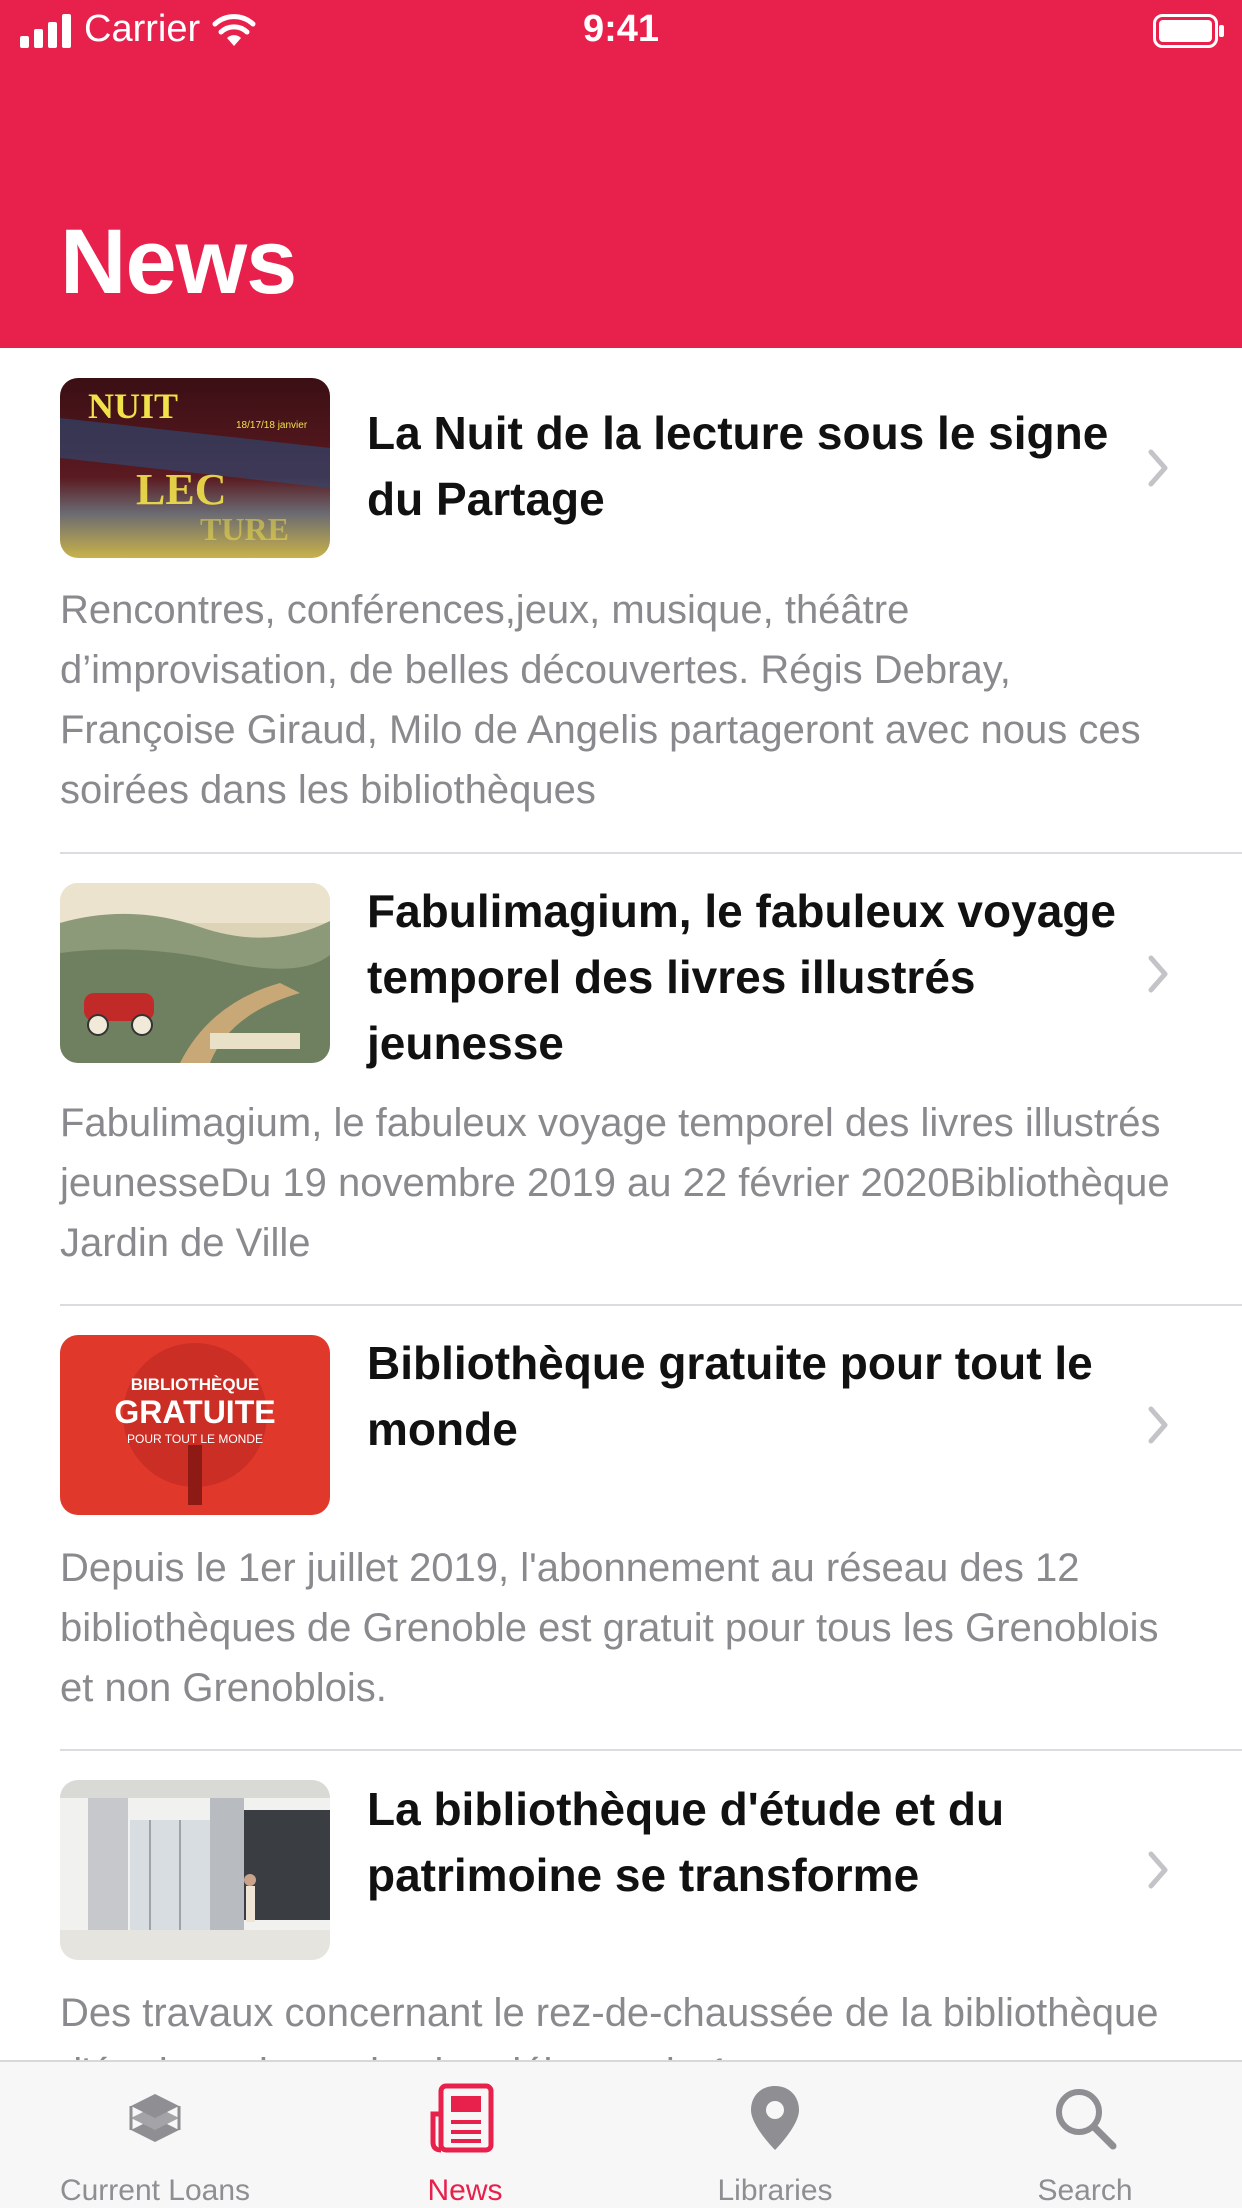  What do you see at coordinates (462, 2118) in the screenshot?
I see `newspaper-icon` at bounding box center [462, 2118].